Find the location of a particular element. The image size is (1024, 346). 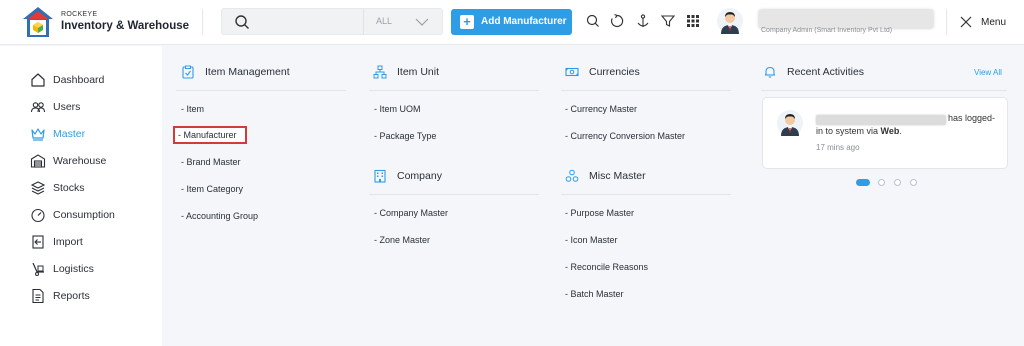

activity-text-continued: in to system via Web. is located at coordinates (859, 131).